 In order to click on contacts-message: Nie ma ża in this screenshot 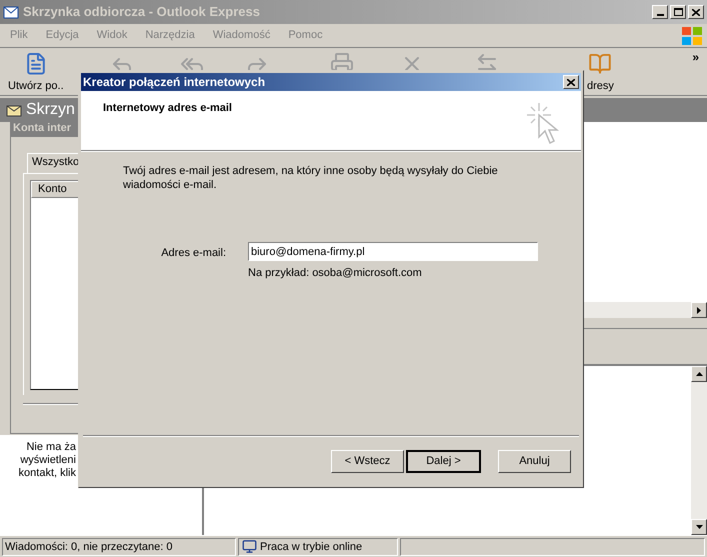, I will do `click(51, 447)`.